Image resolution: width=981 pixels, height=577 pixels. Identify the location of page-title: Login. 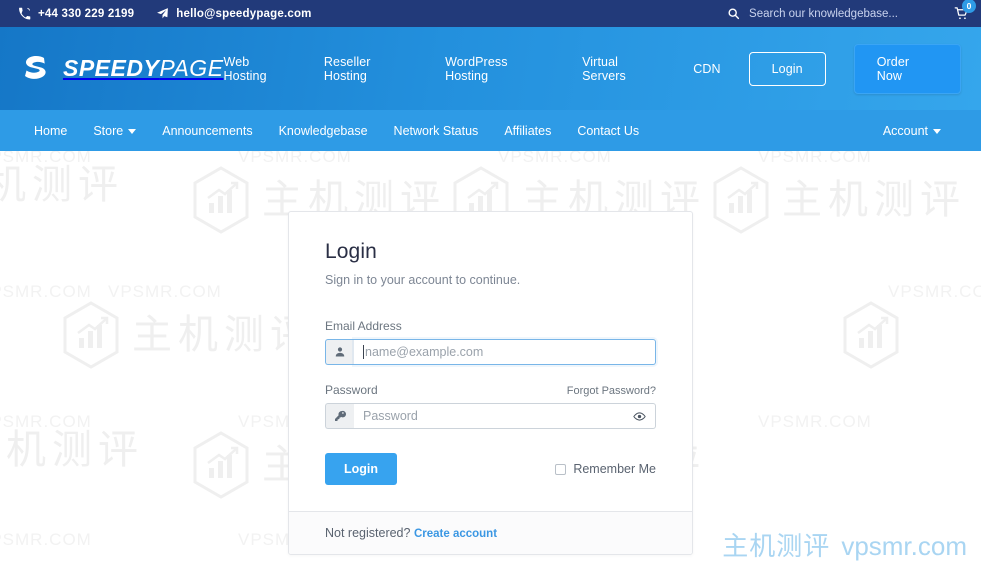
(351, 251).